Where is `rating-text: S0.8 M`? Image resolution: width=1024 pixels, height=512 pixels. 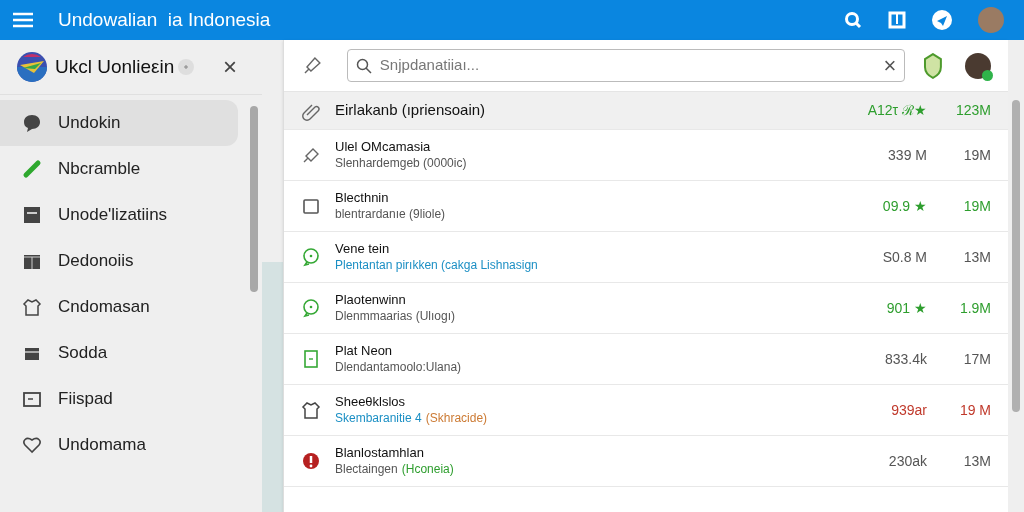
rating-text: S0.8 M is located at coordinates (904, 257).